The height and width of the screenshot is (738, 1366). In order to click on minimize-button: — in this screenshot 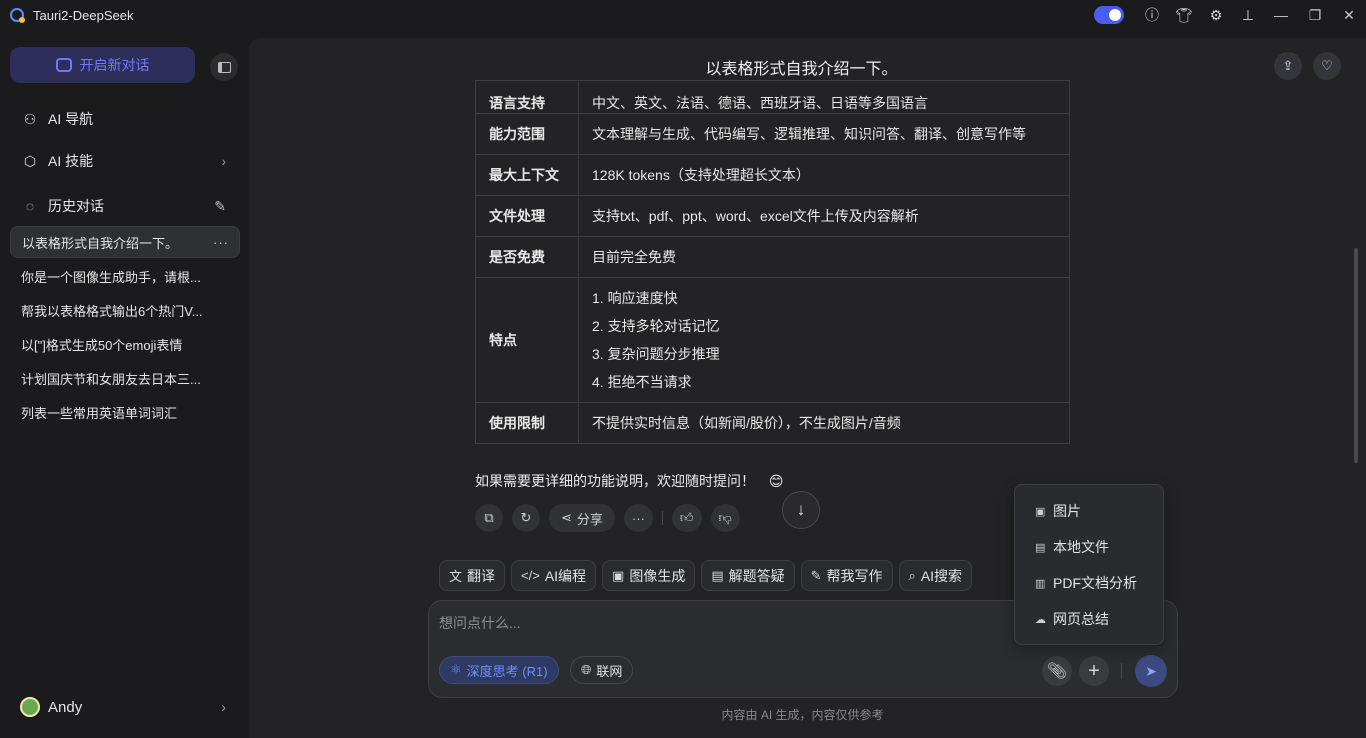, I will do `click(1281, 15)`.